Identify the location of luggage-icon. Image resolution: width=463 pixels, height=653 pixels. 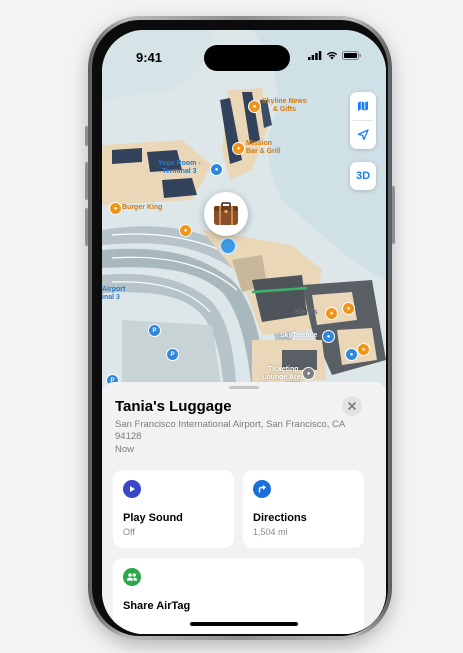
(226, 213).